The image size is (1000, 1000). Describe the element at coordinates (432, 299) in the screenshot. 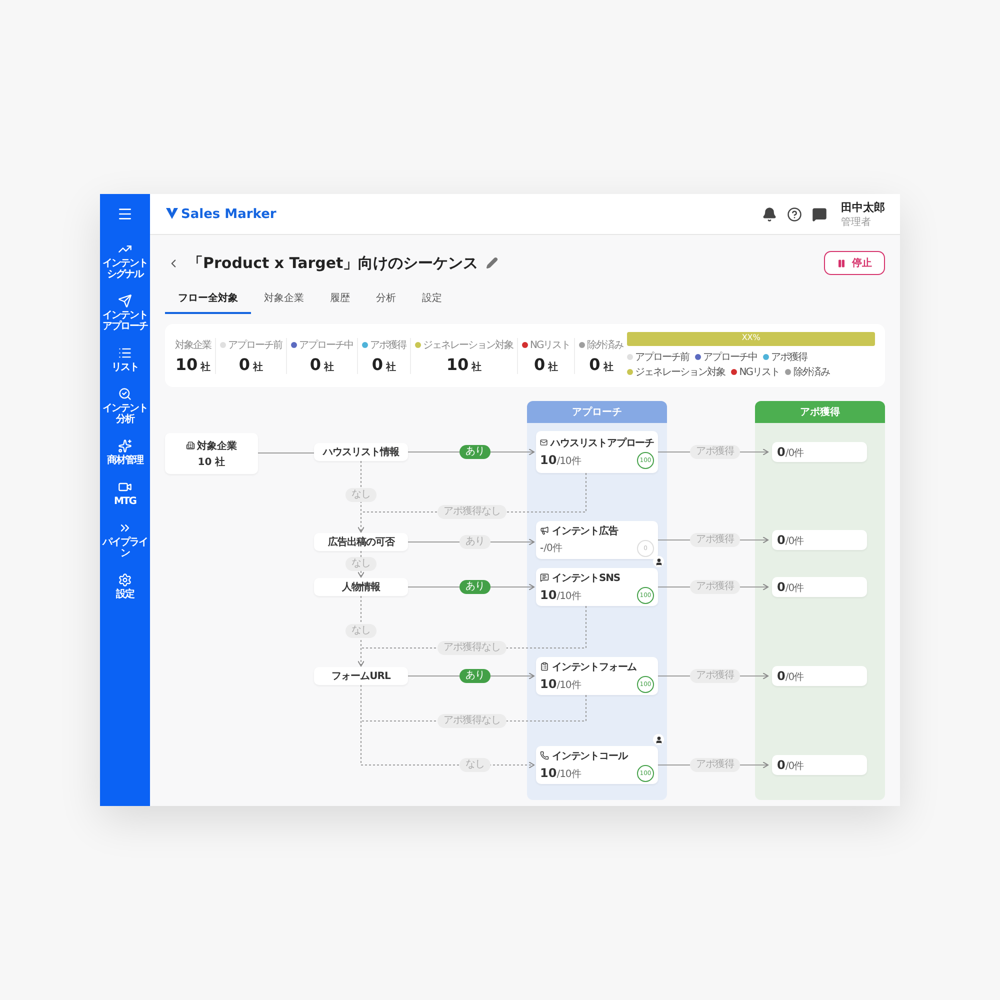

I see `tab: 設定` at that location.